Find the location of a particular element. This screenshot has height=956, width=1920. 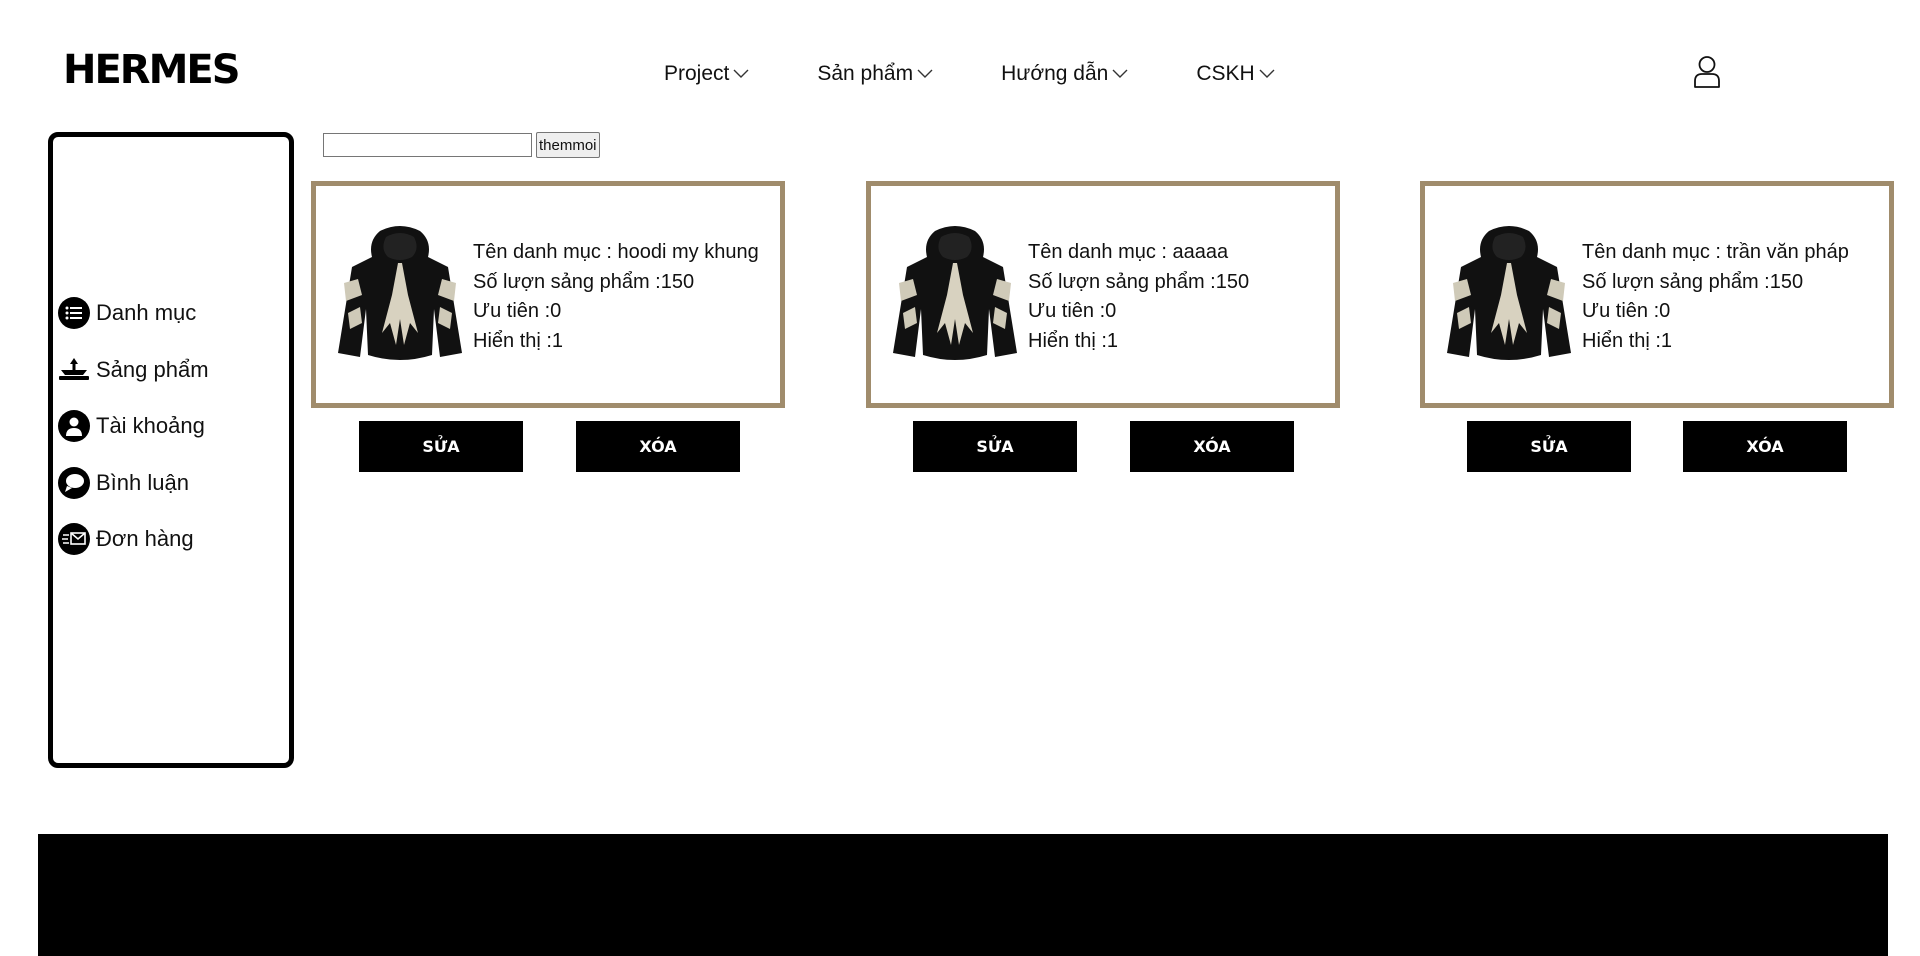

user-account-icon is located at coordinates (1707, 72).